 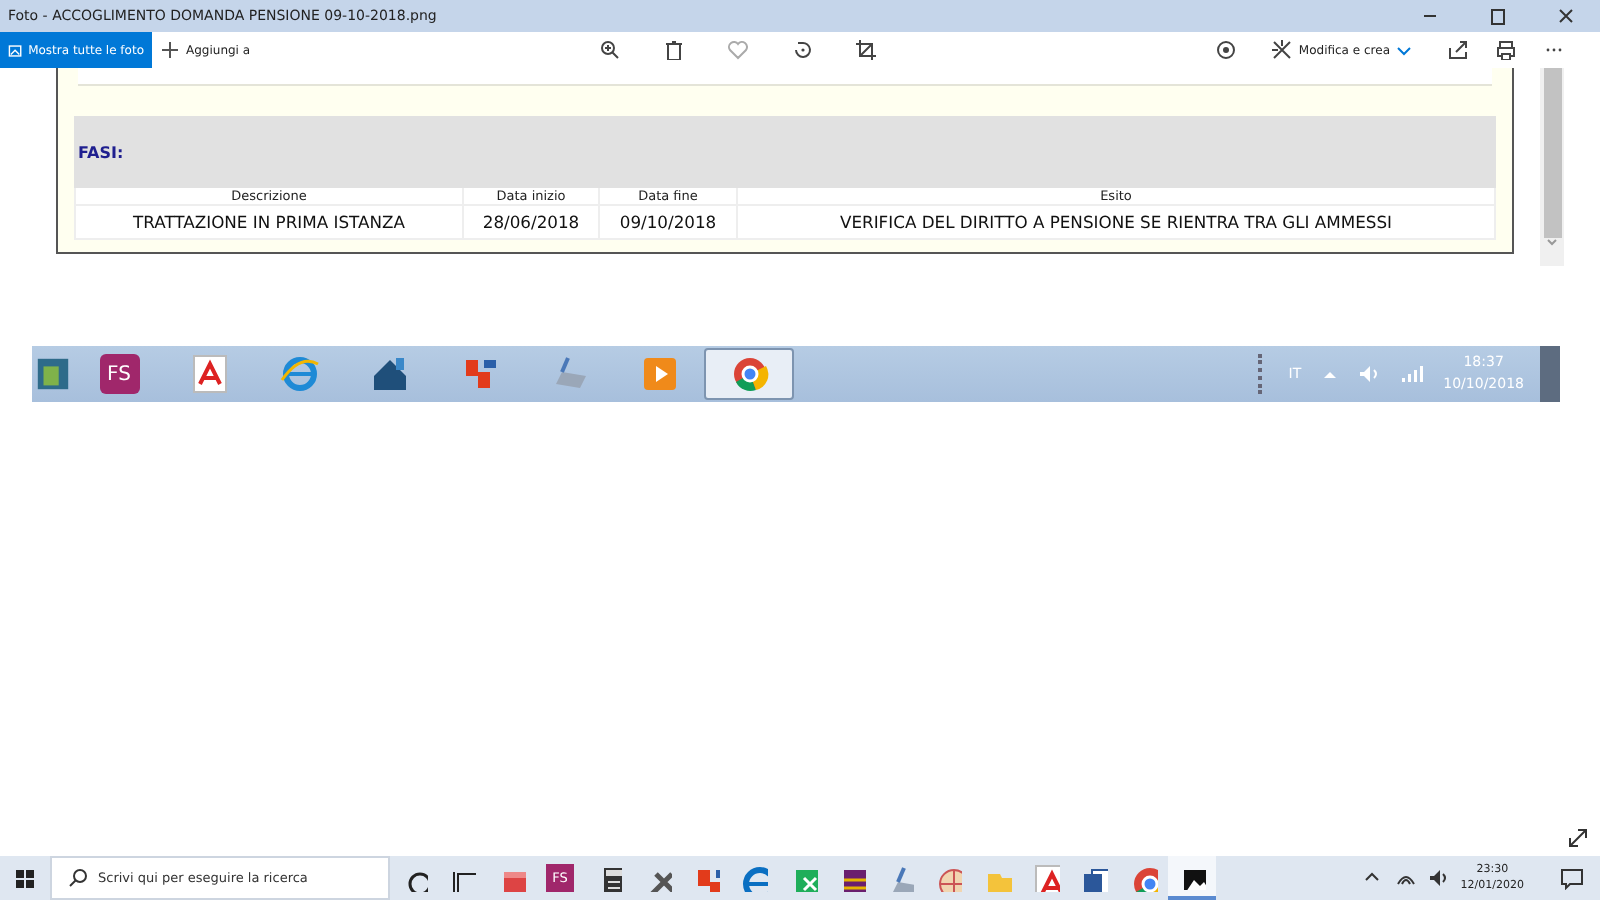 I want to click on restore-icon, so click(x=1498, y=16).